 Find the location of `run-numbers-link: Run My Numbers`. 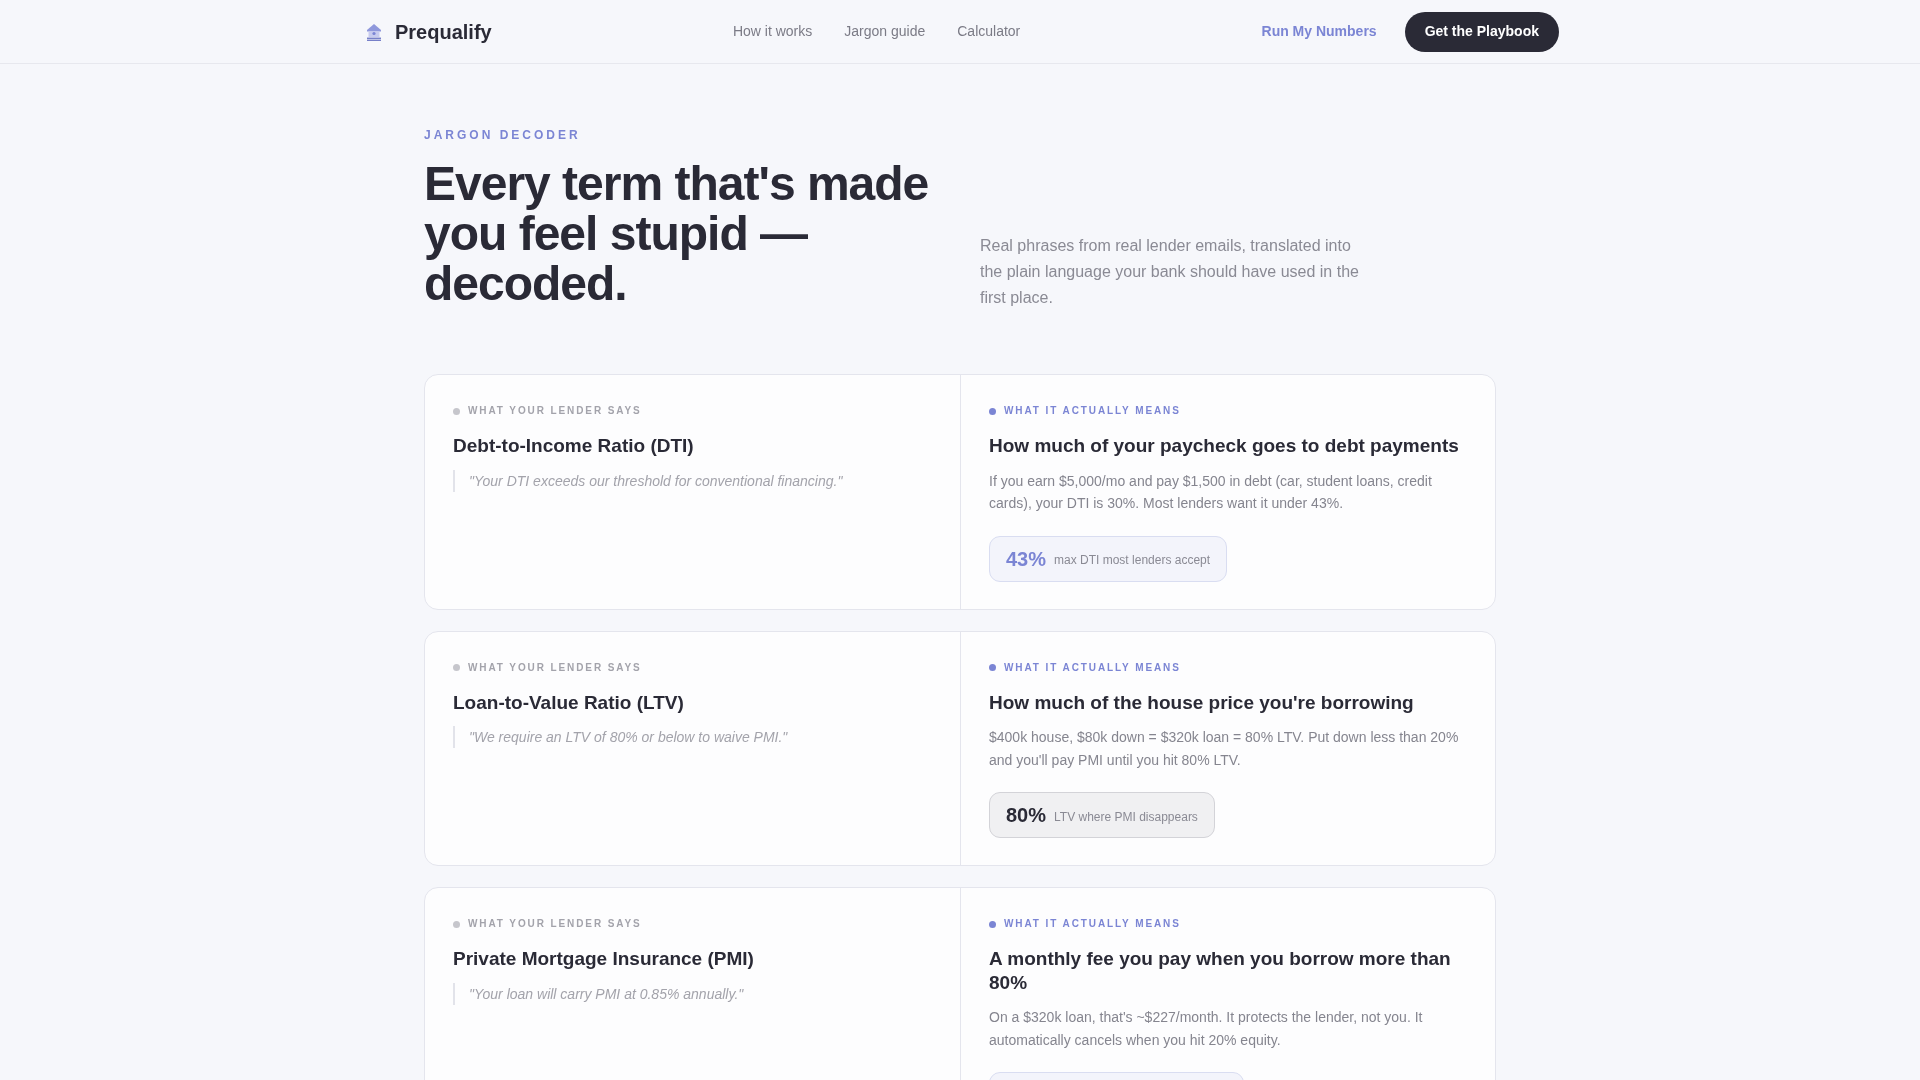

run-numbers-link: Run My Numbers is located at coordinates (1319, 31).